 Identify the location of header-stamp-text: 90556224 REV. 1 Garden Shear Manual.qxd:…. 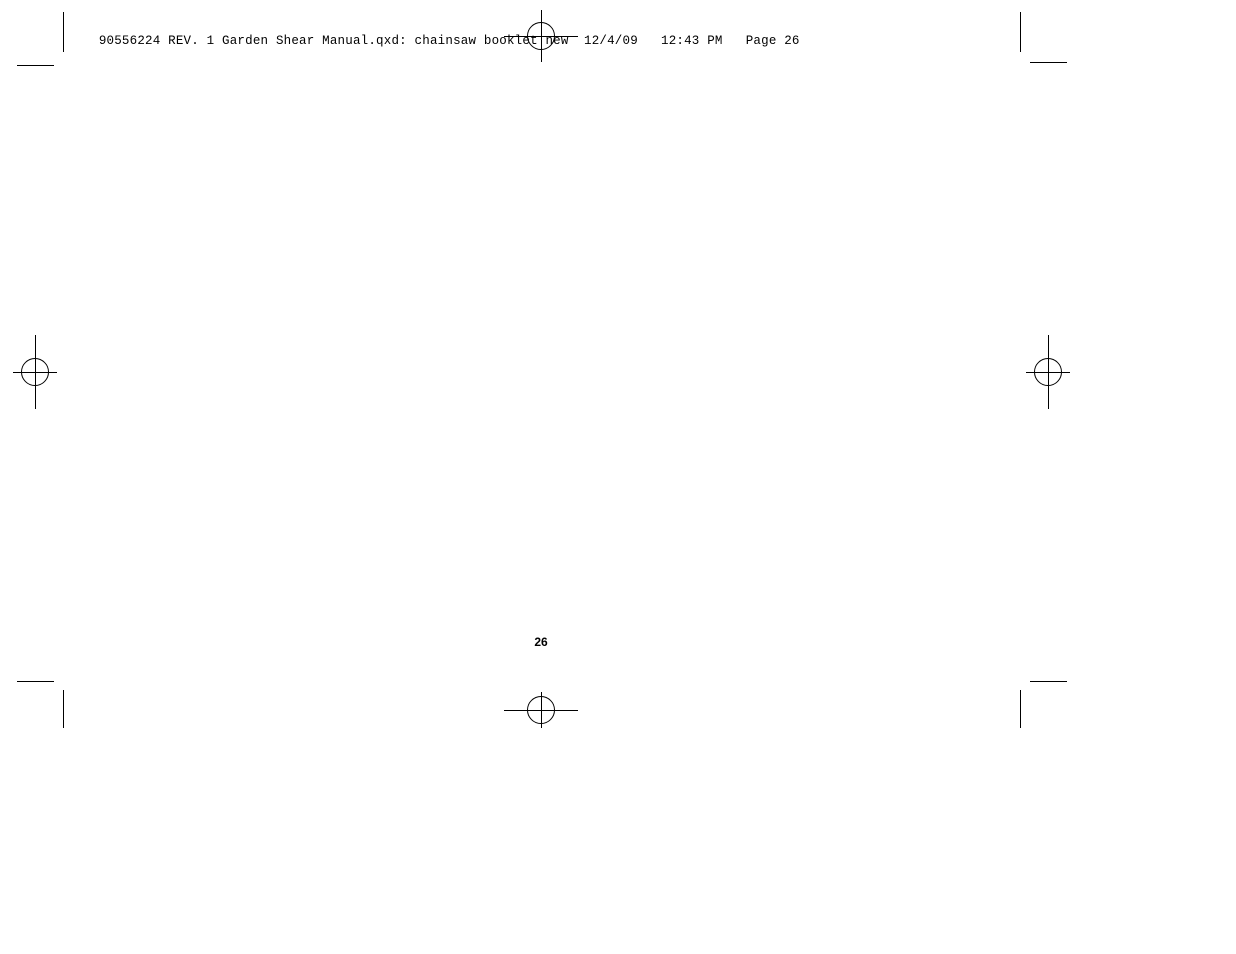
(449, 41).